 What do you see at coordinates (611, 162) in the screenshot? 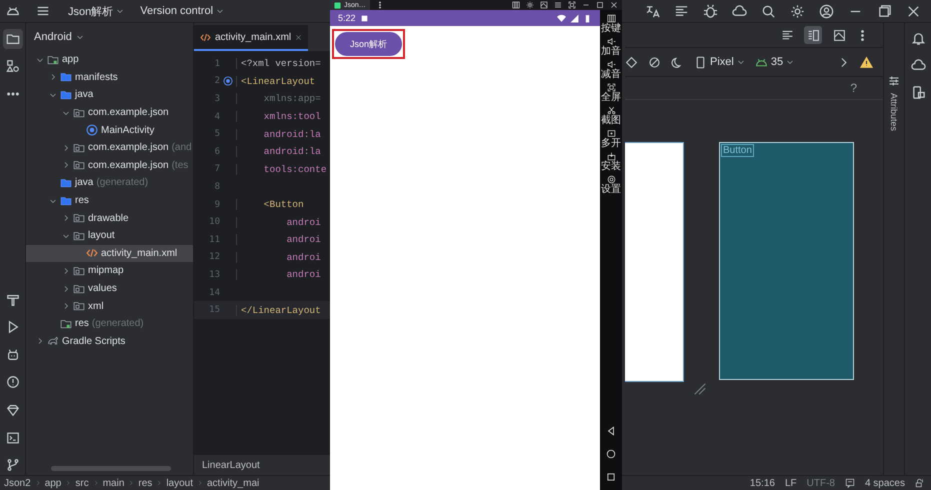
I see `side-tool-button: 安装` at bounding box center [611, 162].